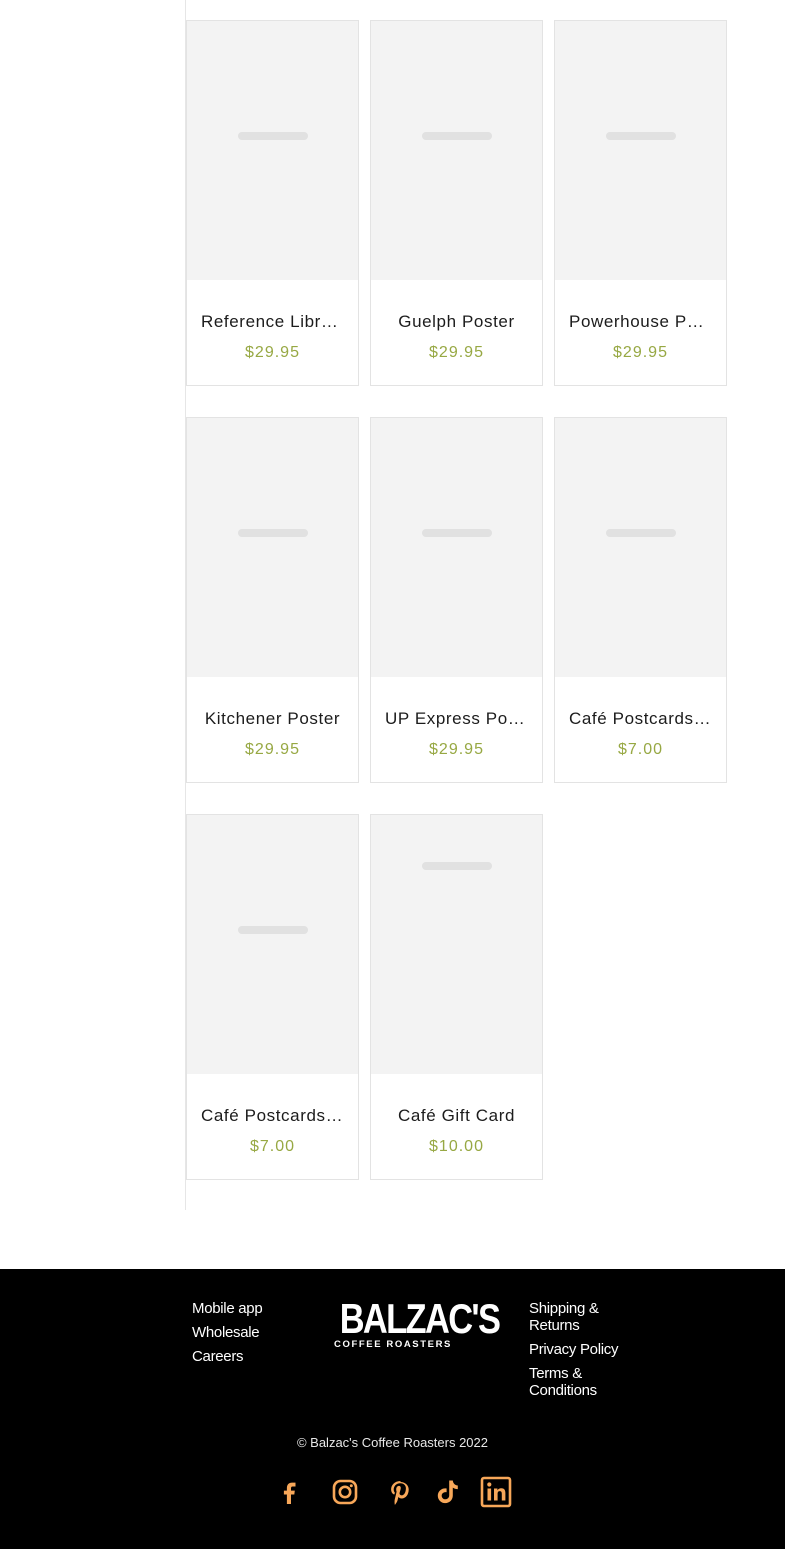 The width and height of the screenshot is (785, 1549). Describe the element at coordinates (496, 1492) in the screenshot. I see `linkedin-icon` at that location.